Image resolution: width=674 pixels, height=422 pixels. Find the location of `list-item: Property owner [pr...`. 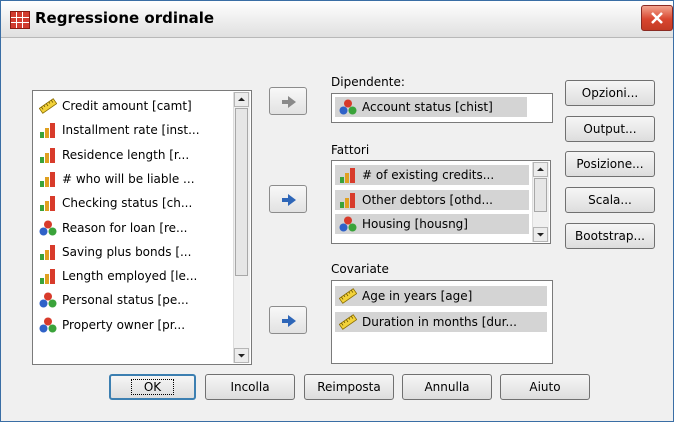

list-item: Property owner [pr... is located at coordinates (133, 325).